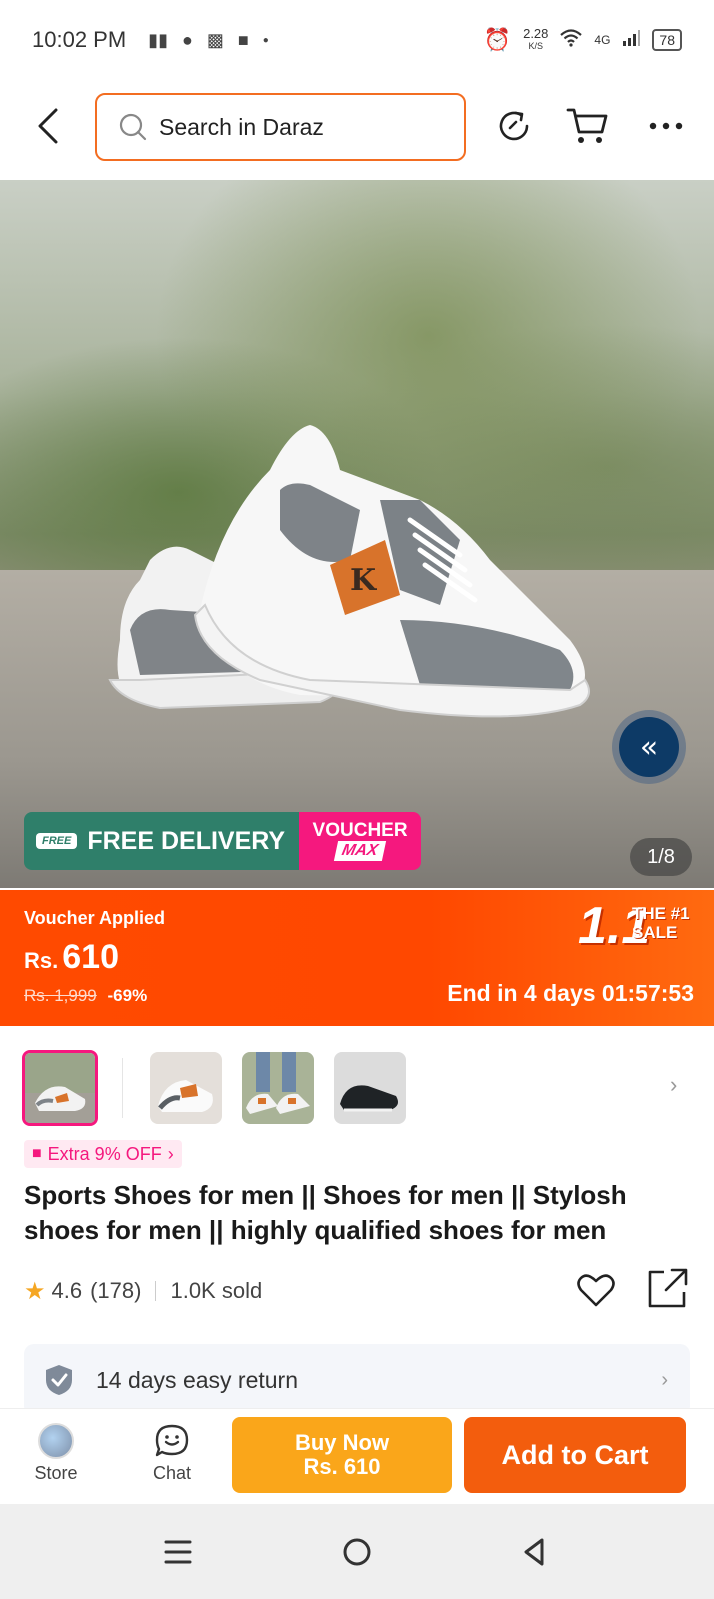 Image resolution: width=714 pixels, height=1599 pixels. I want to click on sold-count: 1.0K sold, so click(216, 1290).